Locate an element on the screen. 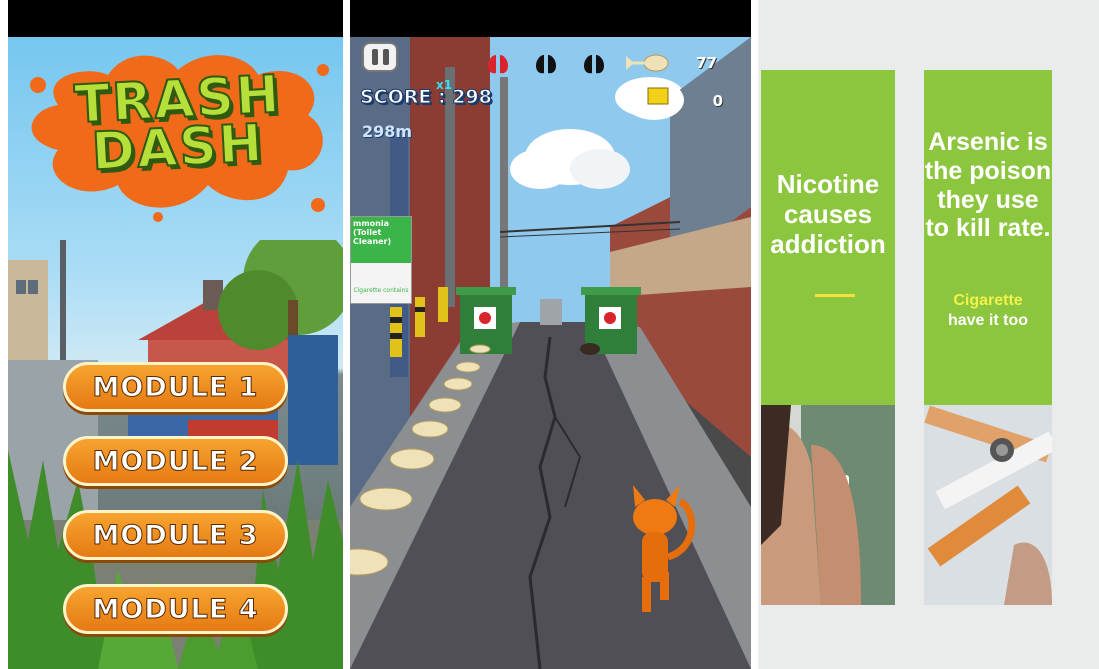  burning-cigarette-photo is located at coordinates (988, 505).